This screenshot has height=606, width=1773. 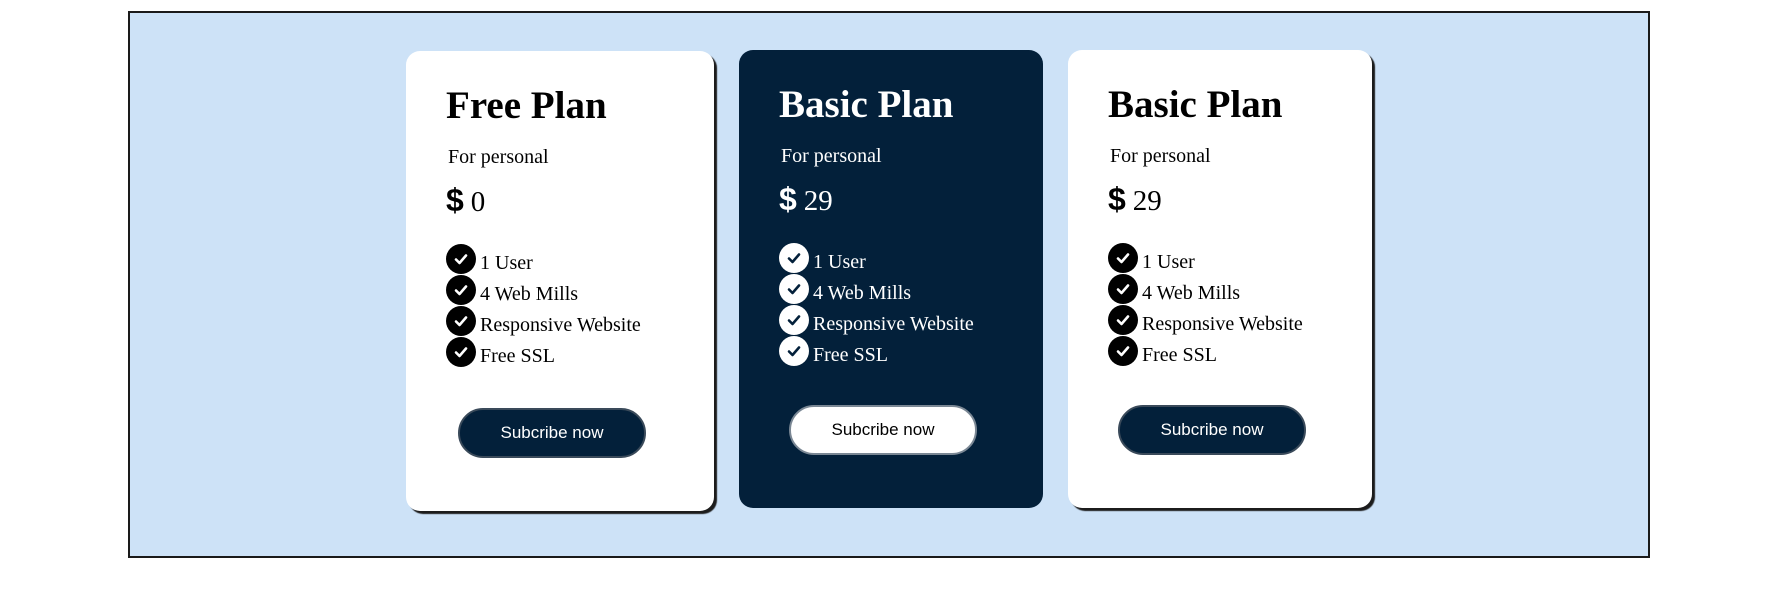 I want to click on price-amount: 0, so click(x=478, y=201).